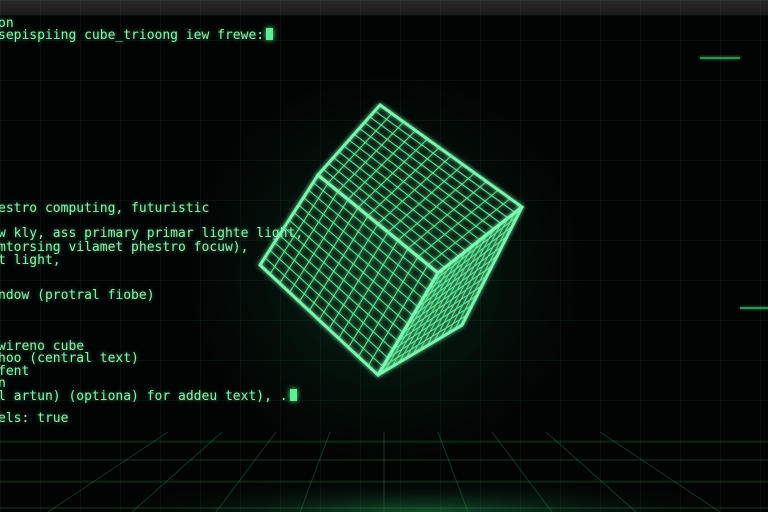 Image resolution: width=768 pixels, height=512 pixels. I want to click on terminal-line-text: l artun) (optiona) for addeu text), ., so click(144, 396).